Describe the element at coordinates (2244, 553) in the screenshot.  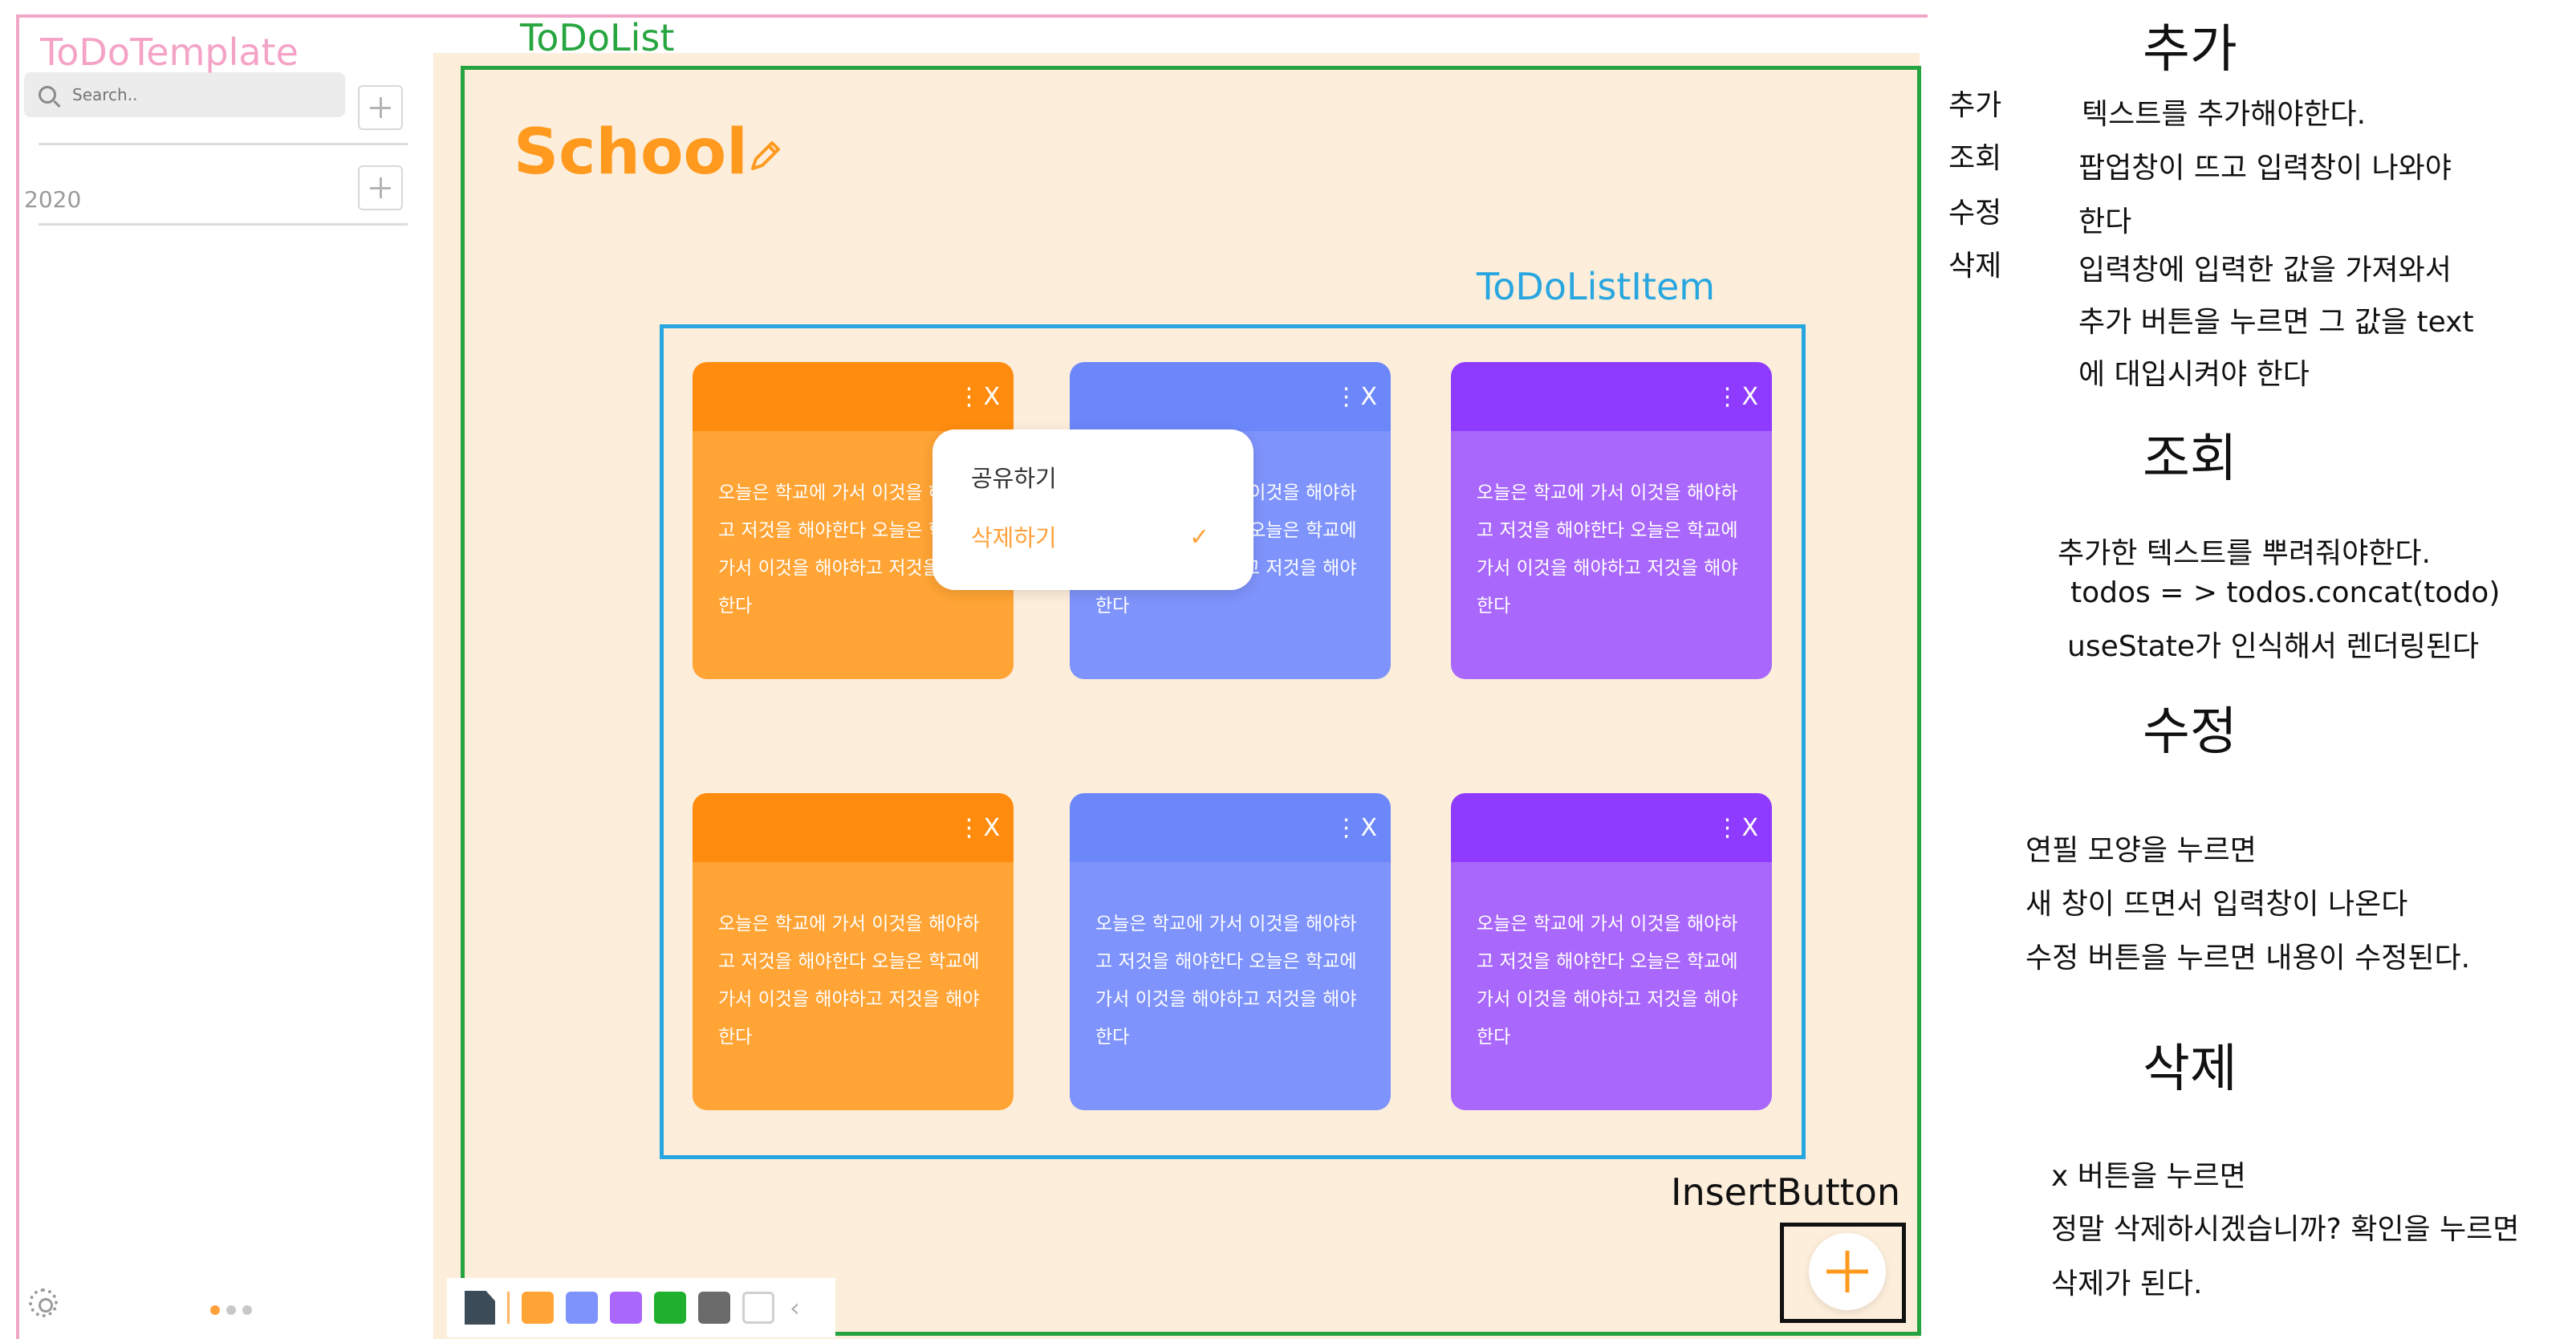
I see `note-line: 추가한 텍스트를 뿌려줘야한다.` at that location.